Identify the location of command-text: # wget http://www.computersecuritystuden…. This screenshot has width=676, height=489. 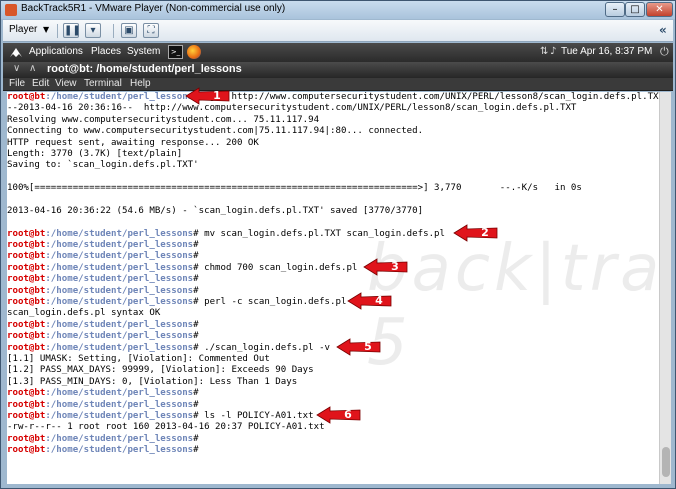
(426, 97).